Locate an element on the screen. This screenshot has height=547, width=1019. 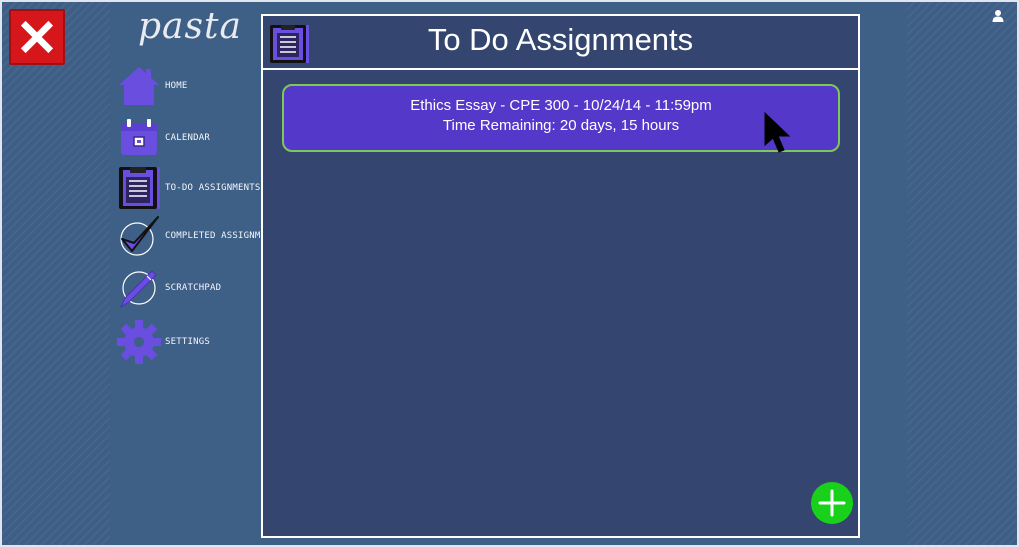
checkmark-icon is located at coordinates (139, 236).